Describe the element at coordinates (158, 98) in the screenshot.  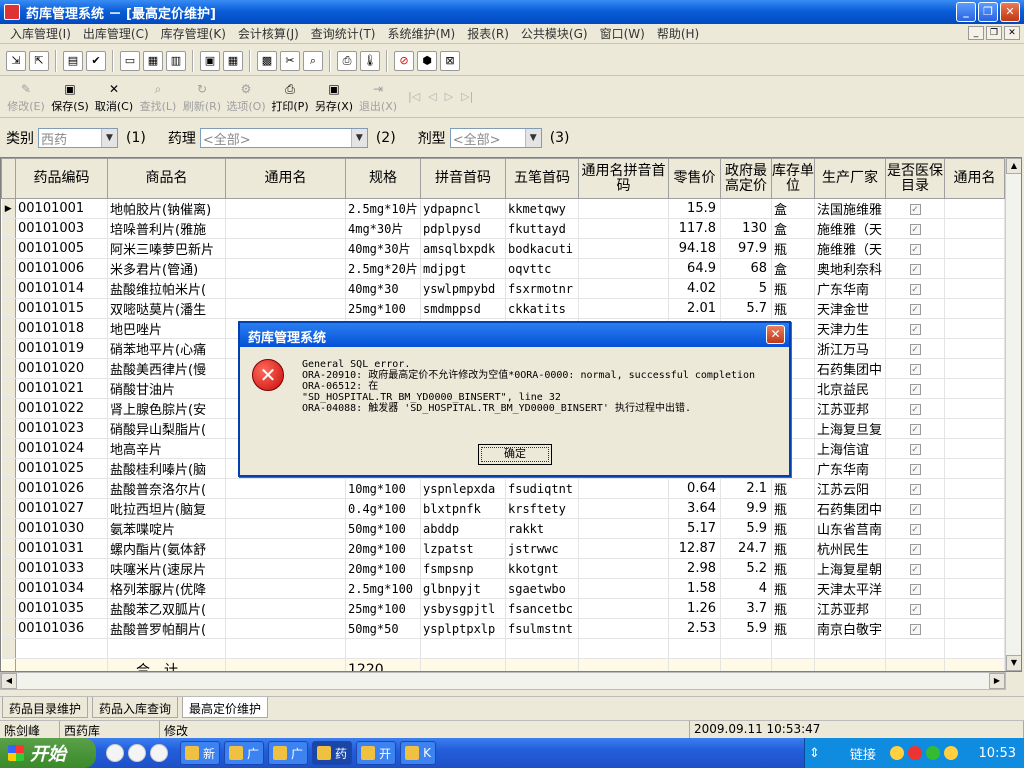
I see `find-button: ⌕ 查找(L)` at that location.